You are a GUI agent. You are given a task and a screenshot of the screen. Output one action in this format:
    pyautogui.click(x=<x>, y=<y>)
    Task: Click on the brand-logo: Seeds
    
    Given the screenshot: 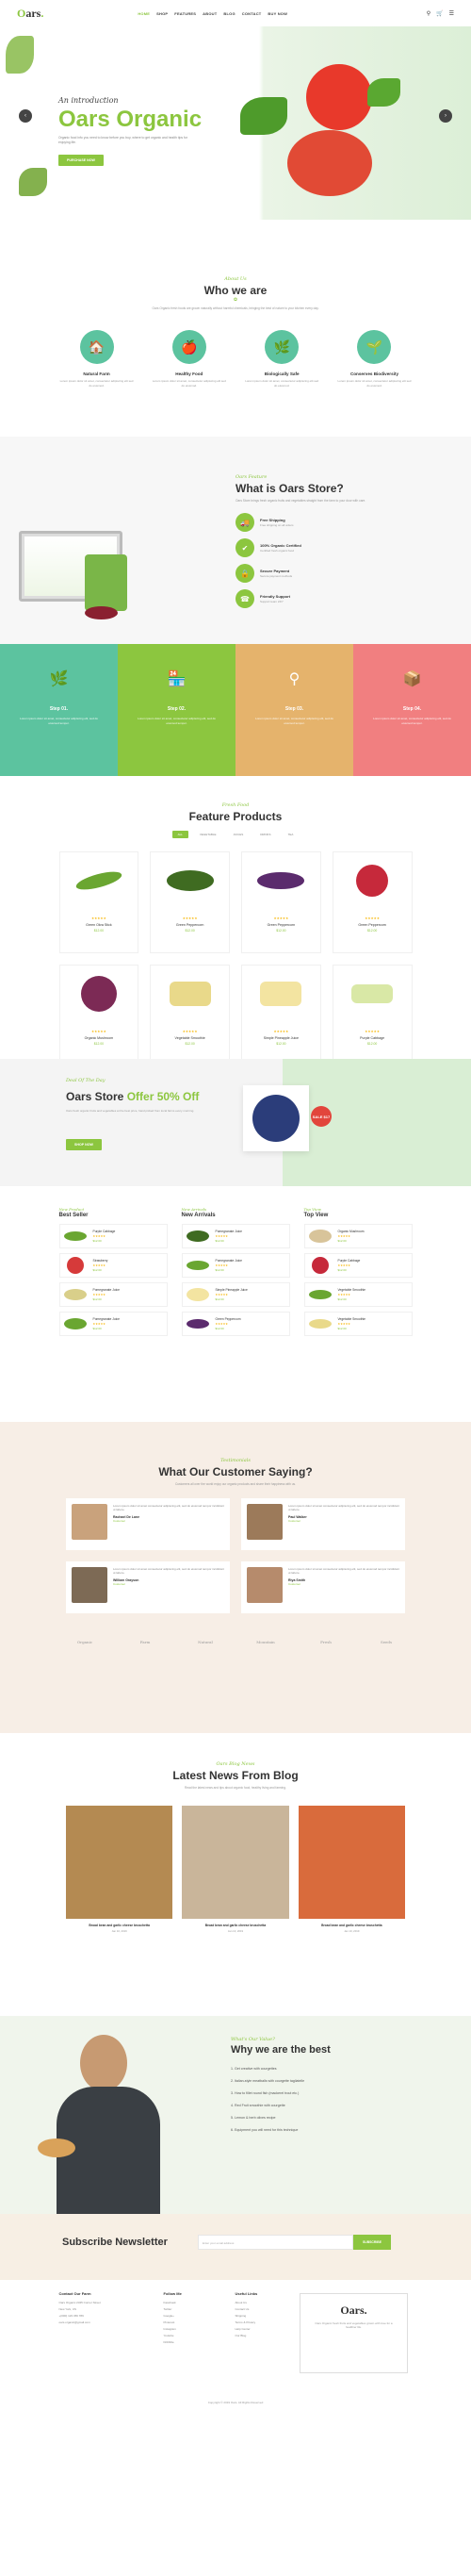 What is the action you would take?
    pyautogui.click(x=386, y=1642)
    